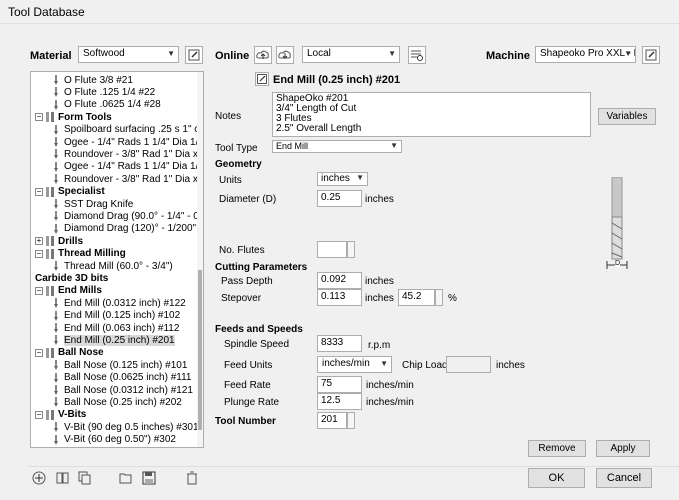  I want to click on tree-item: End Mill (0.25 inch) #201, so click(113, 340).